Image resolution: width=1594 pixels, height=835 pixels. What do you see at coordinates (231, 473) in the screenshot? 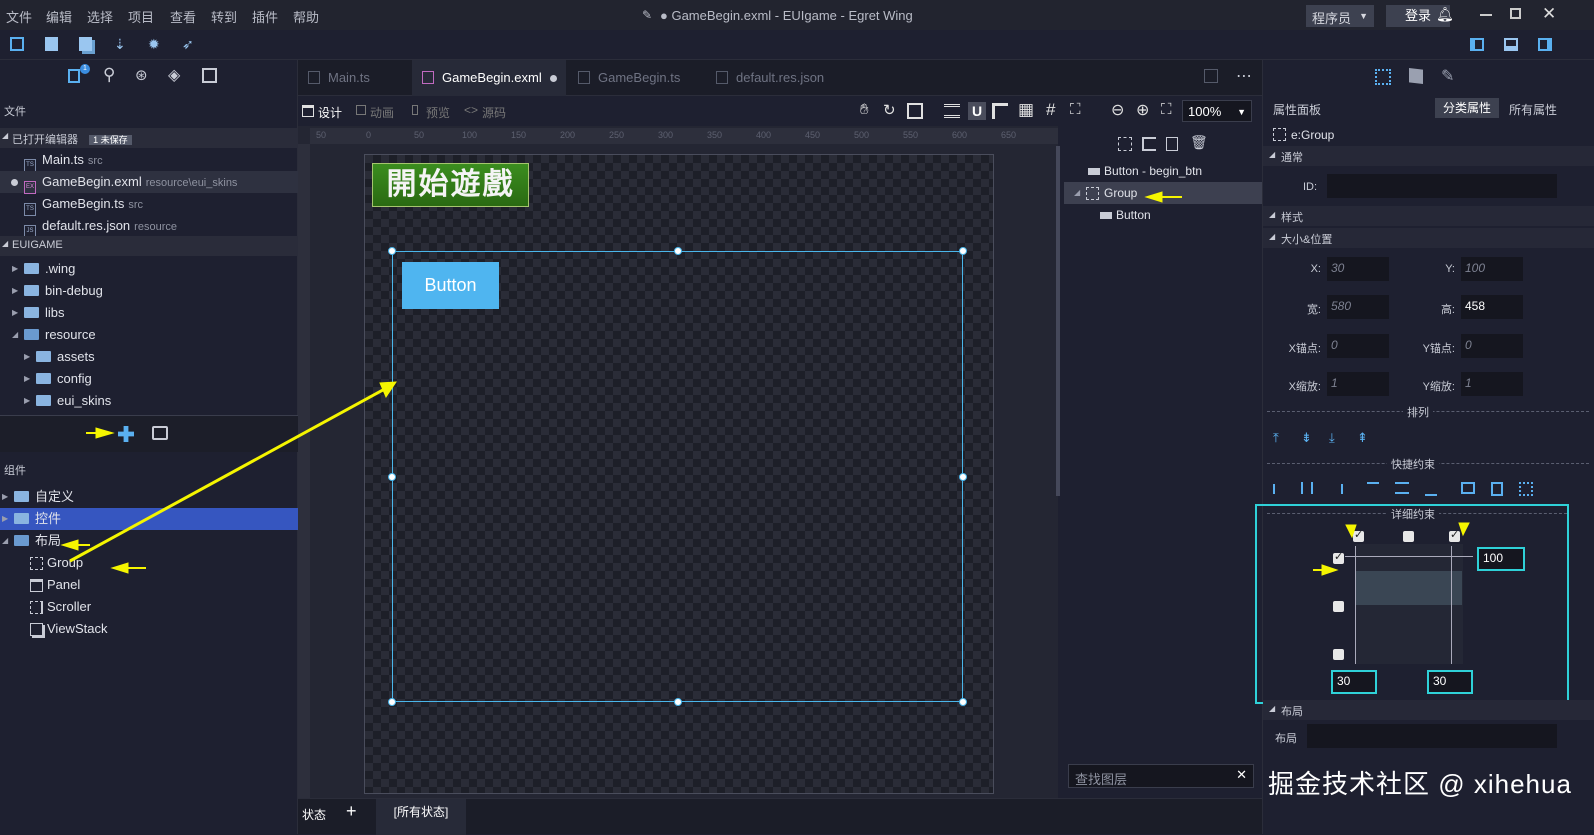
I see `annotation-arrow-line` at bounding box center [231, 473].